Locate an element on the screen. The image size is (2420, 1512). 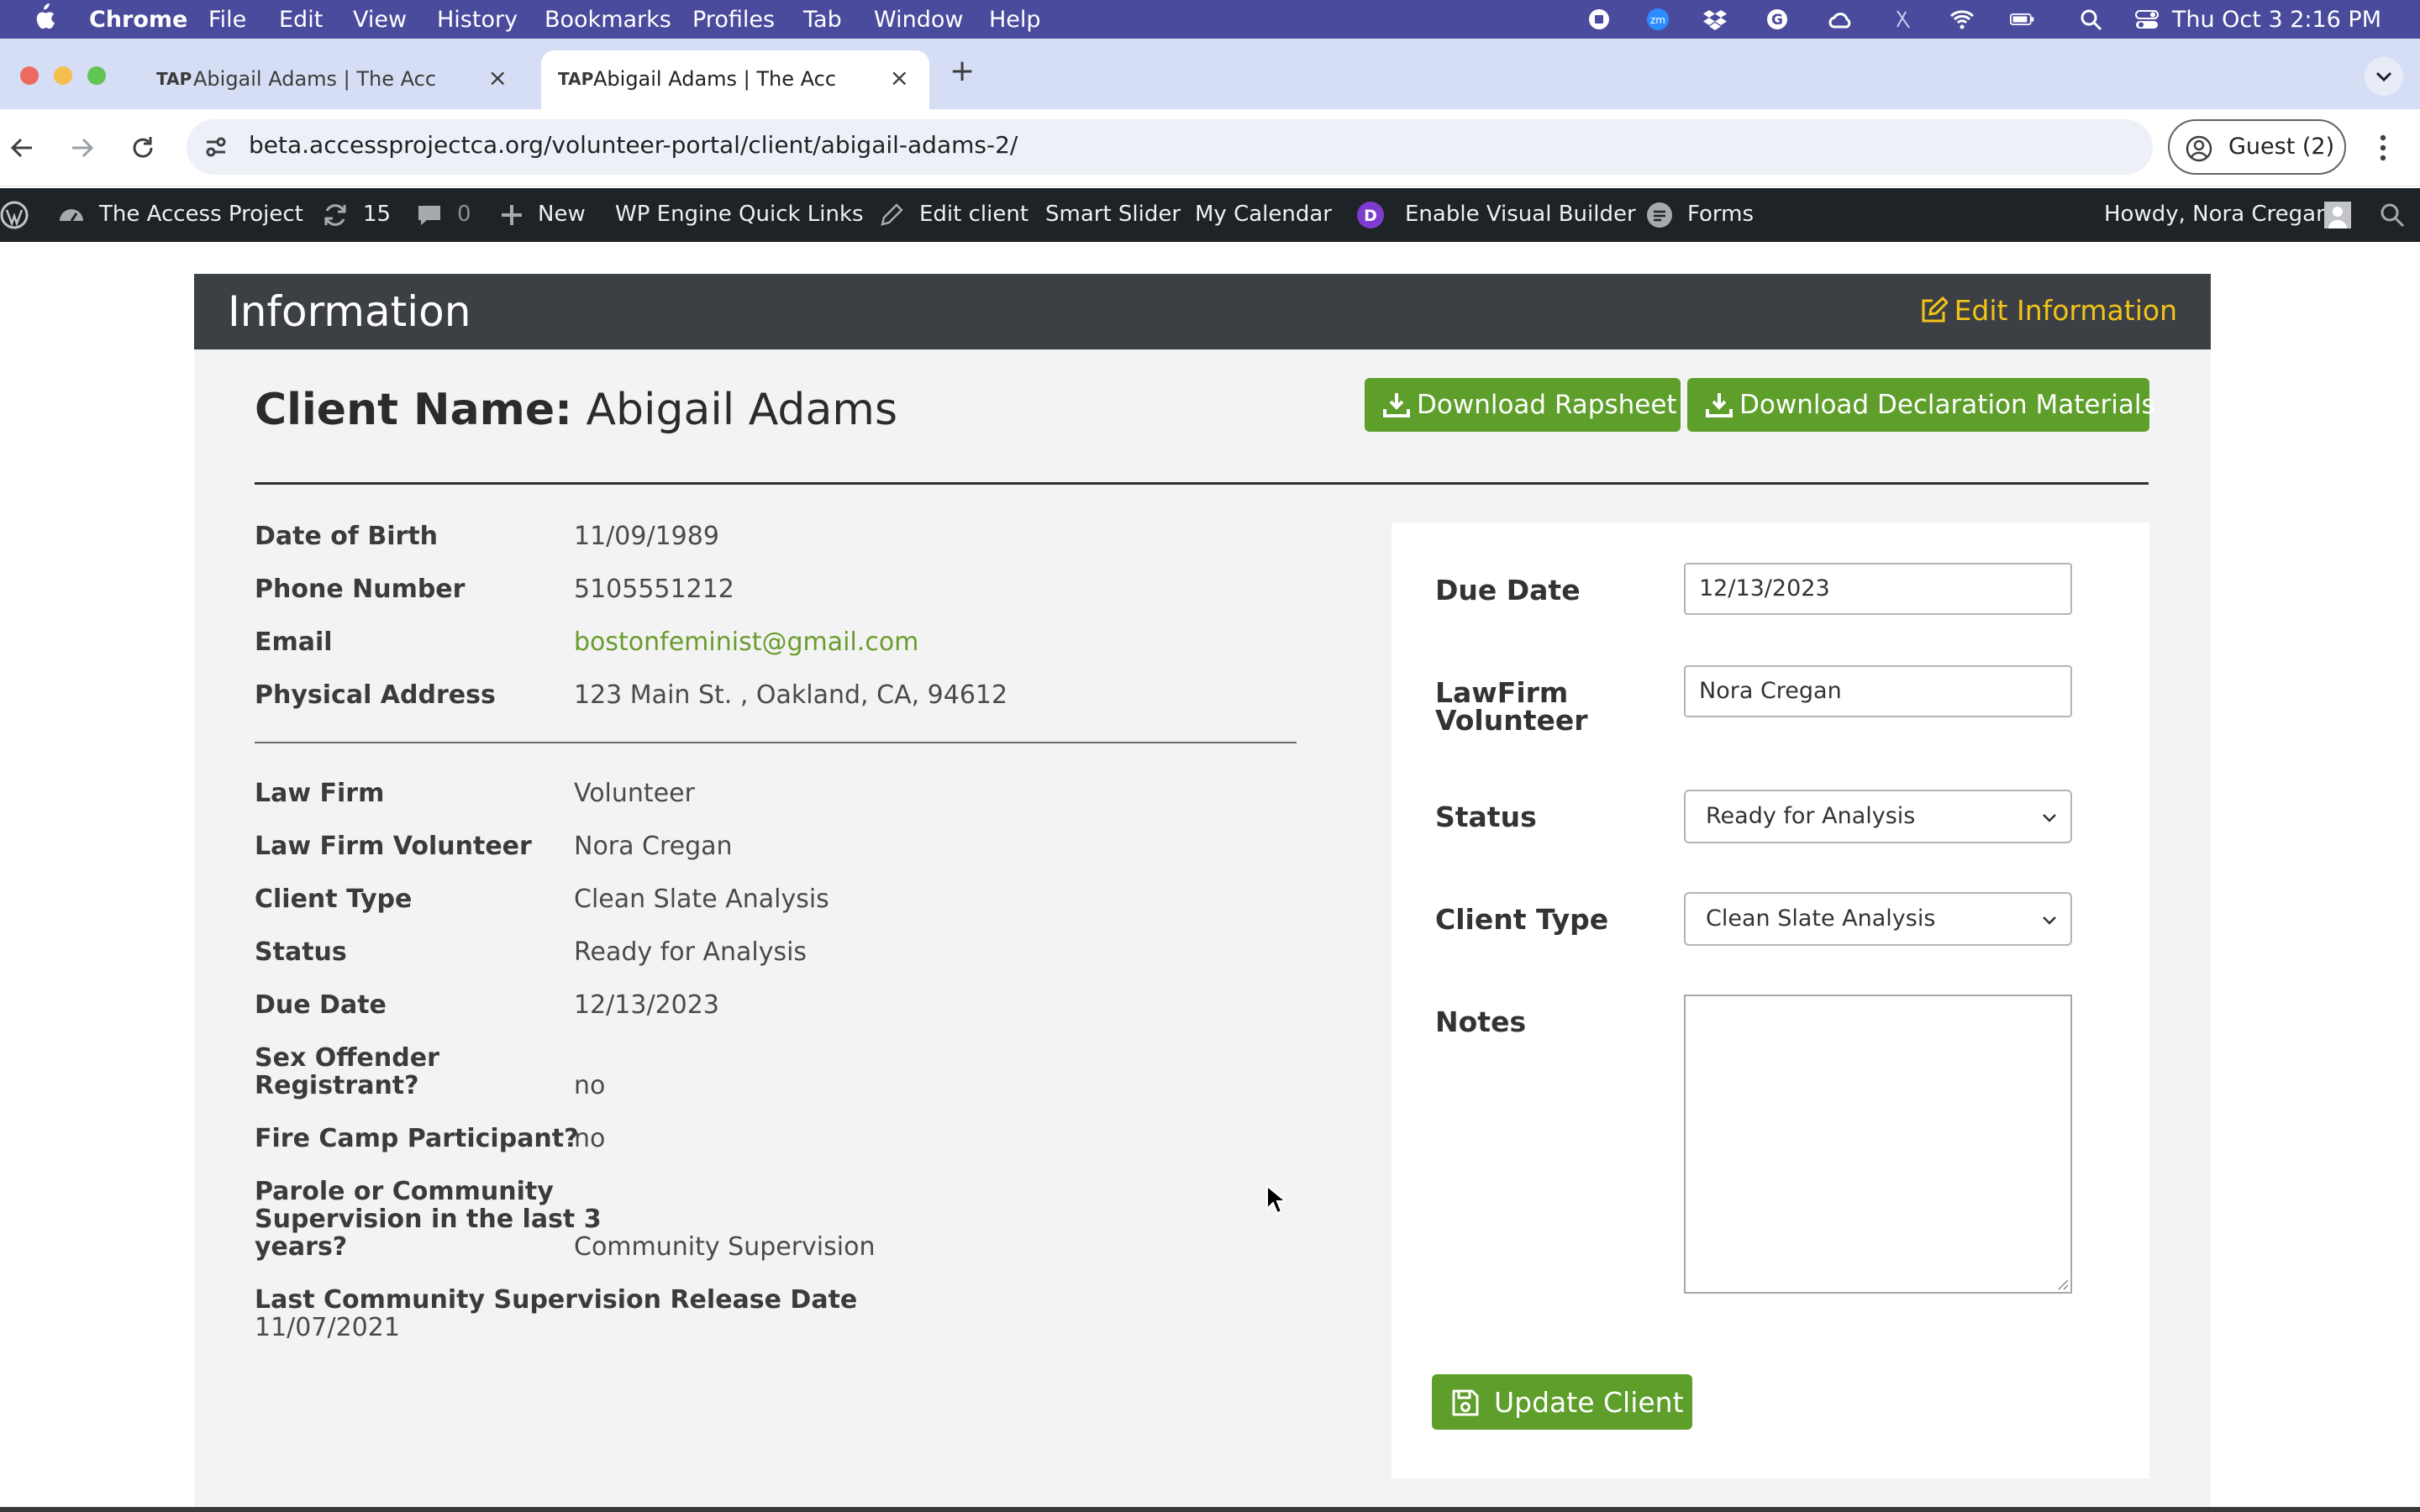
menu-tab: Tab is located at coordinates (823, 20).